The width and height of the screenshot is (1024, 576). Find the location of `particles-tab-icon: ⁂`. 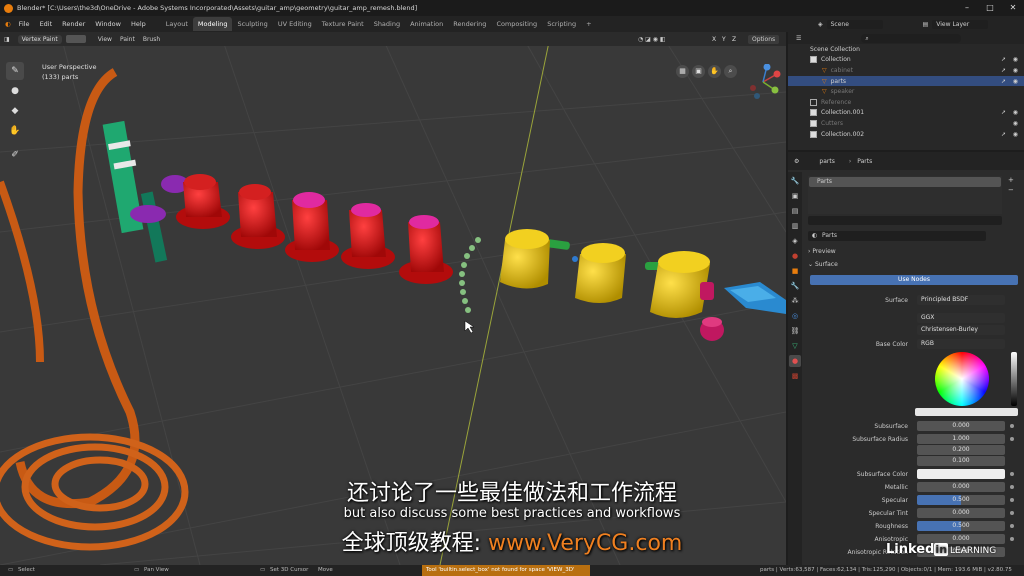

particles-tab-icon: ⁂ is located at coordinates (795, 301).